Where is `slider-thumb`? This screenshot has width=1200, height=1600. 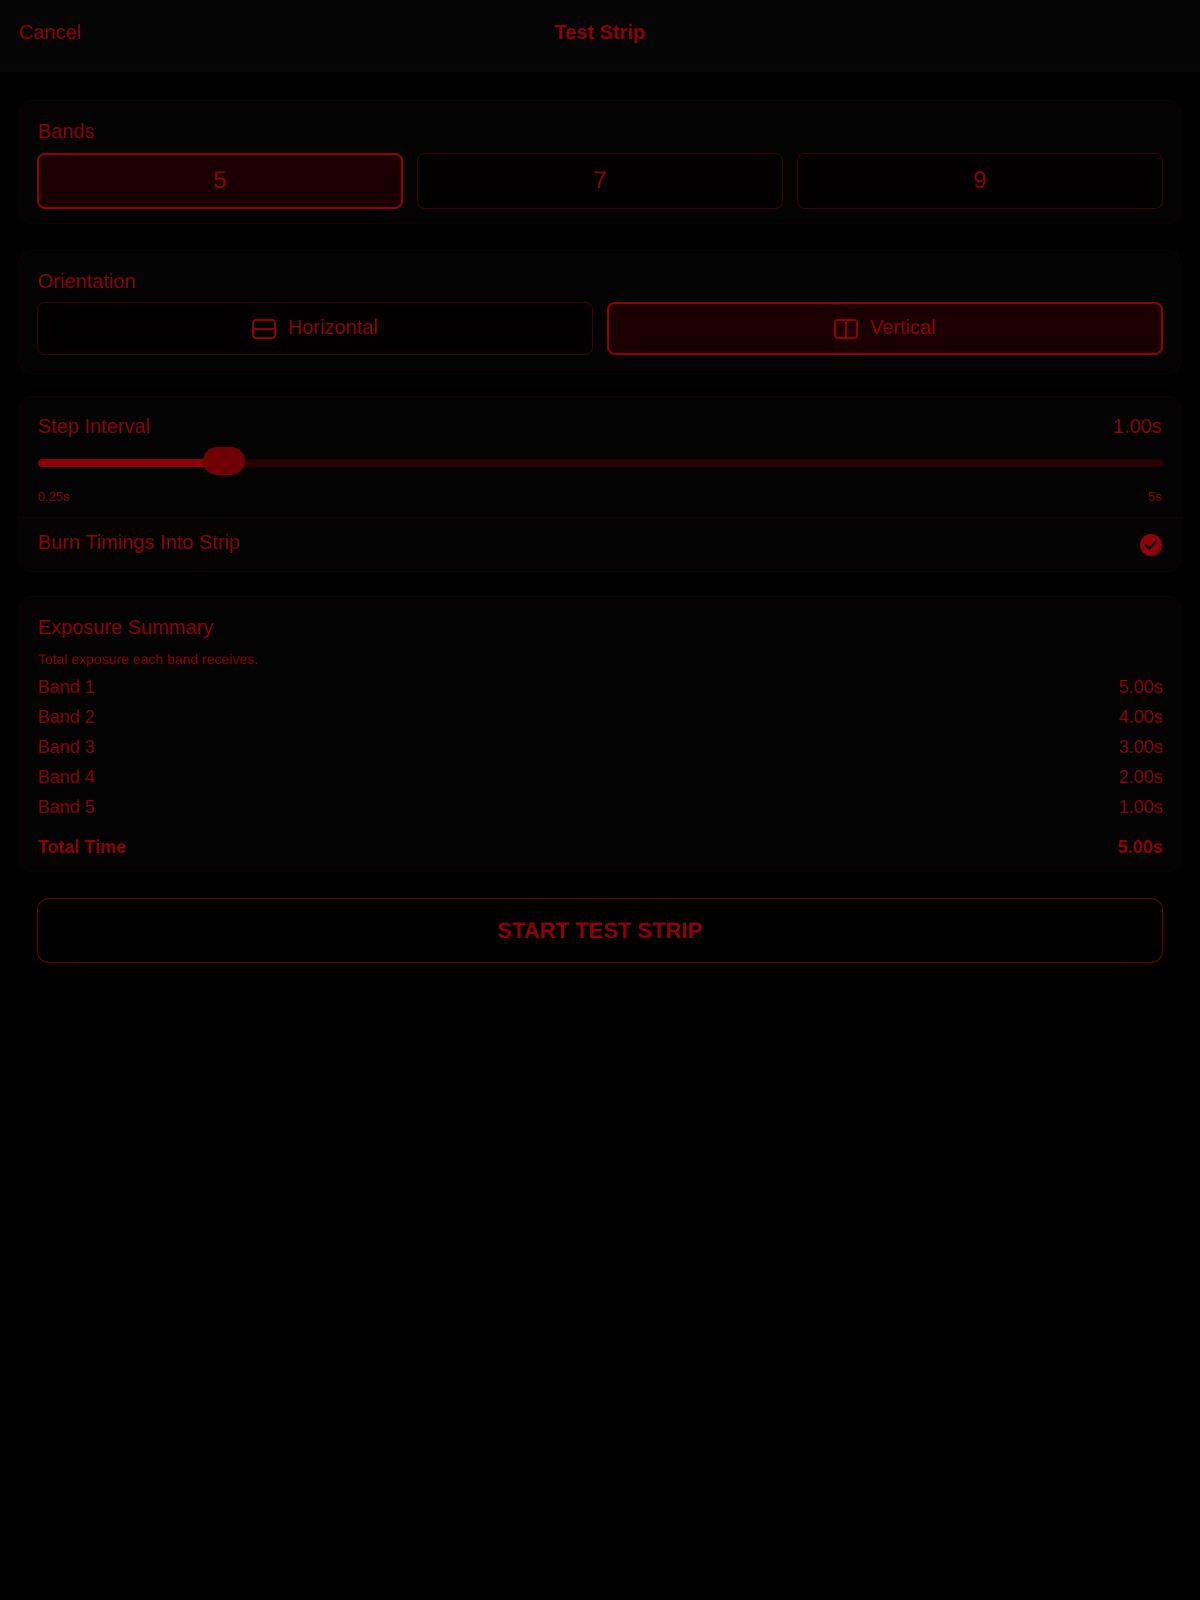
slider-thumb is located at coordinates (223, 461).